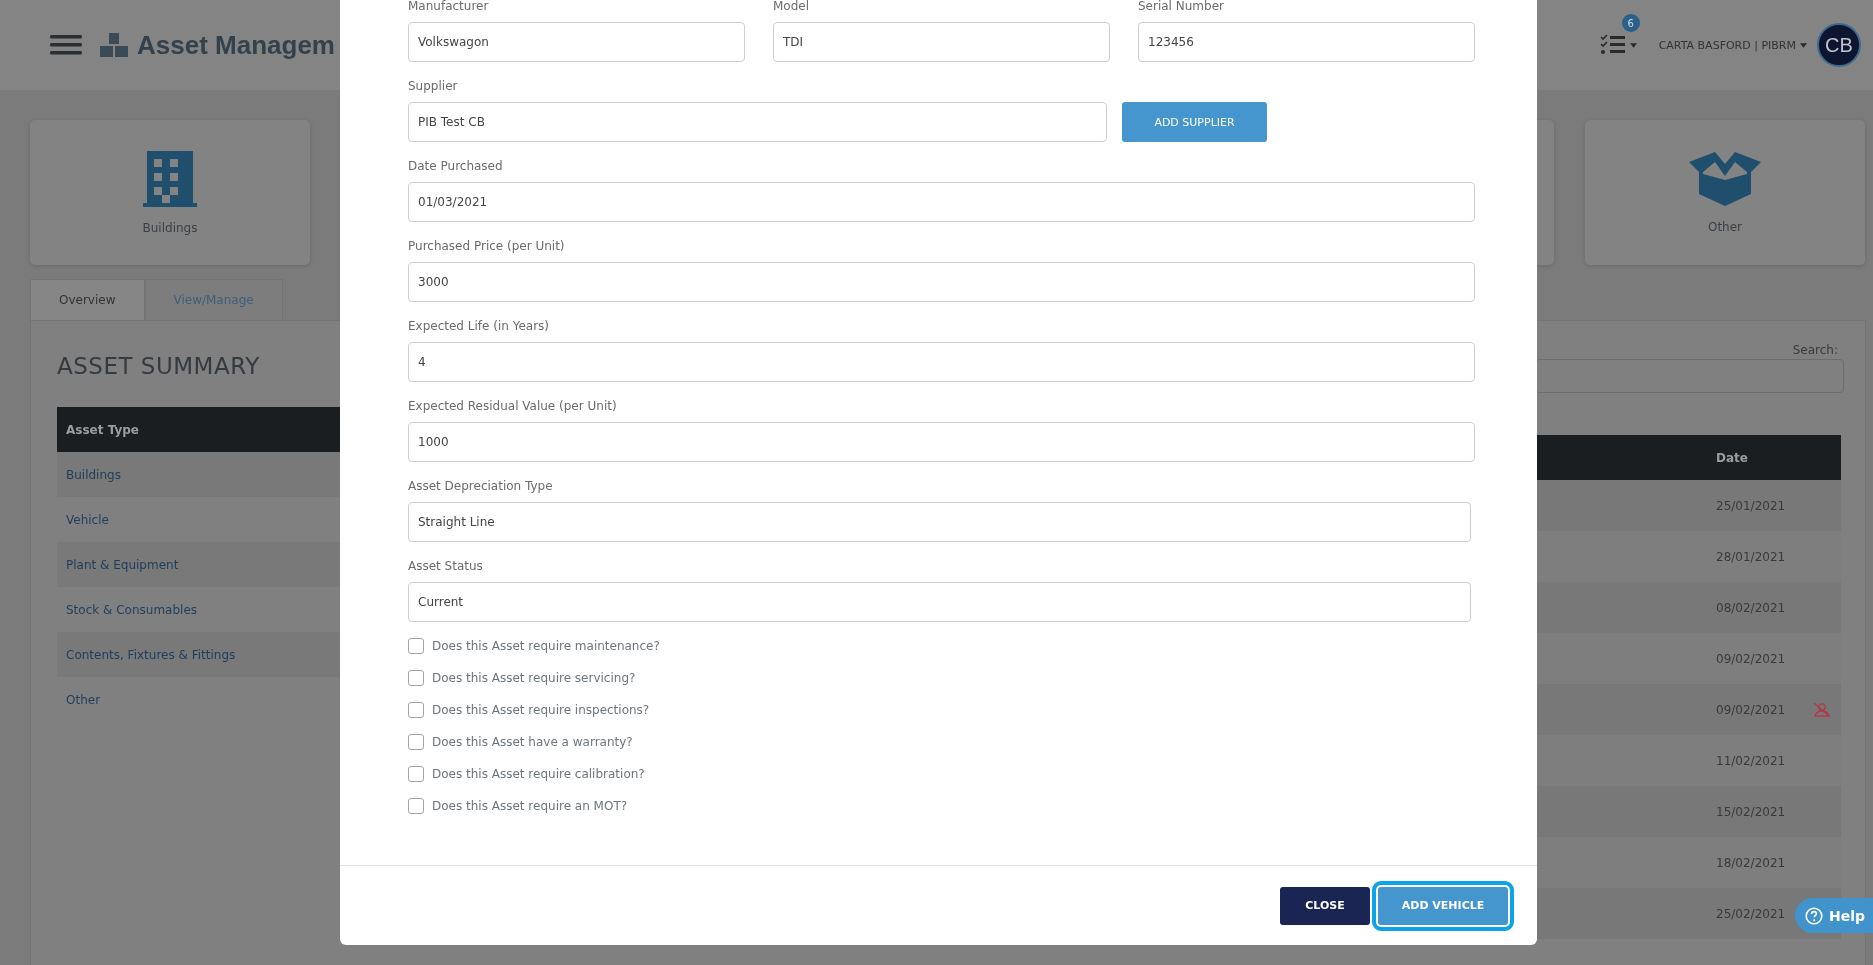 Image resolution: width=1873 pixels, height=965 pixels. Describe the element at coordinates (1814, 915) in the screenshot. I see `question-icon` at that location.